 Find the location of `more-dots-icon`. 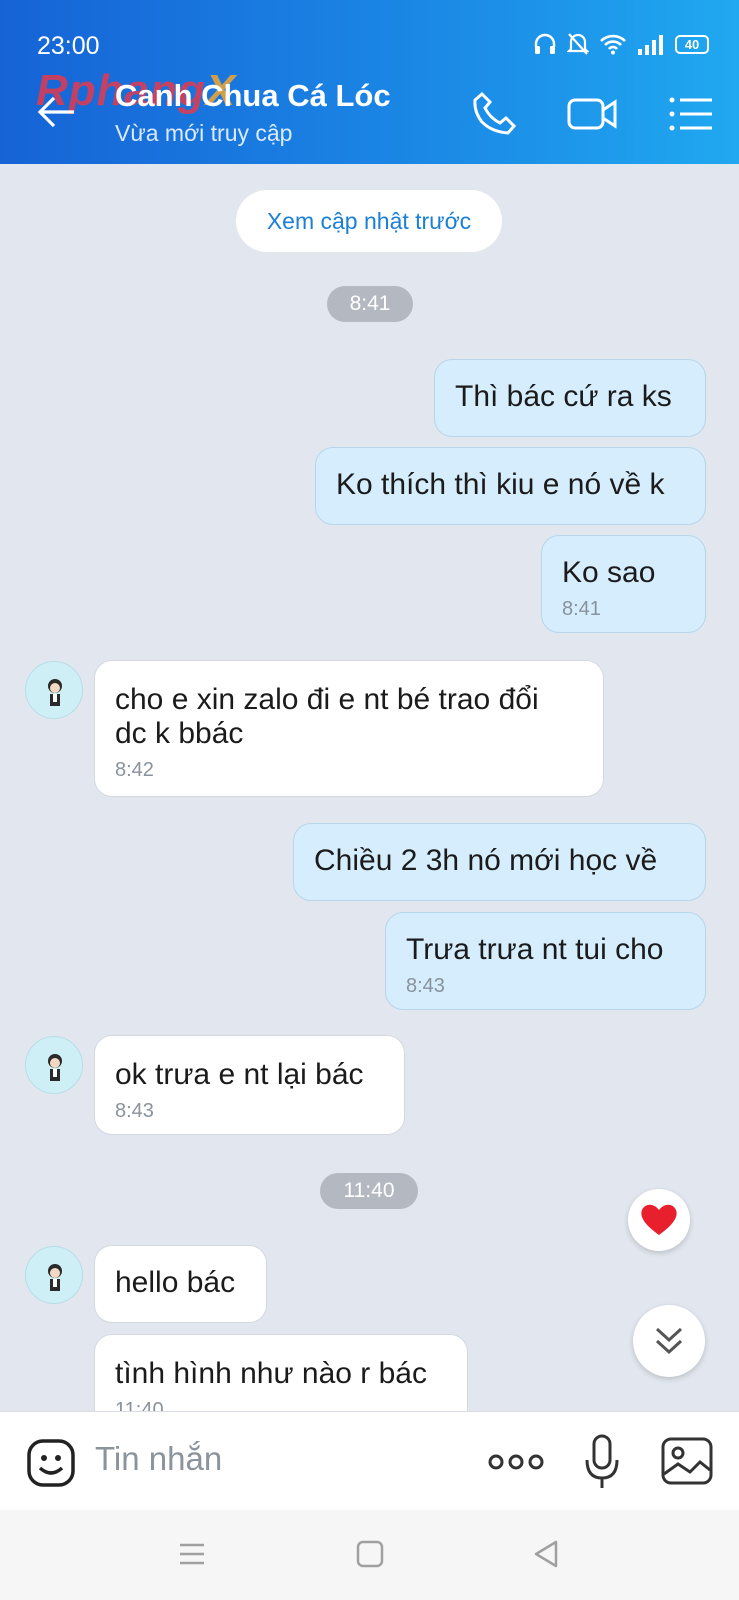

more-dots-icon is located at coordinates (516, 1462).